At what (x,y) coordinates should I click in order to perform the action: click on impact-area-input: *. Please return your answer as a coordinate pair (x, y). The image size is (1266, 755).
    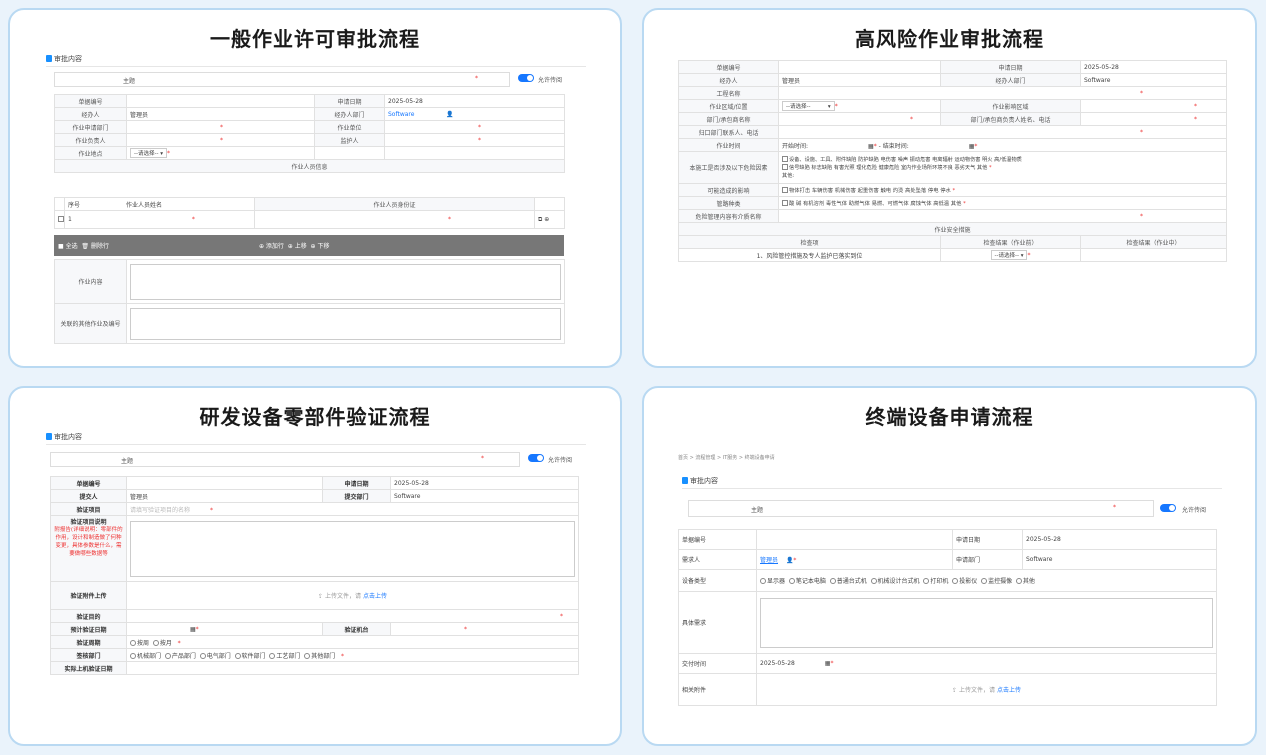
    Looking at the image, I should click on (1153, 106).